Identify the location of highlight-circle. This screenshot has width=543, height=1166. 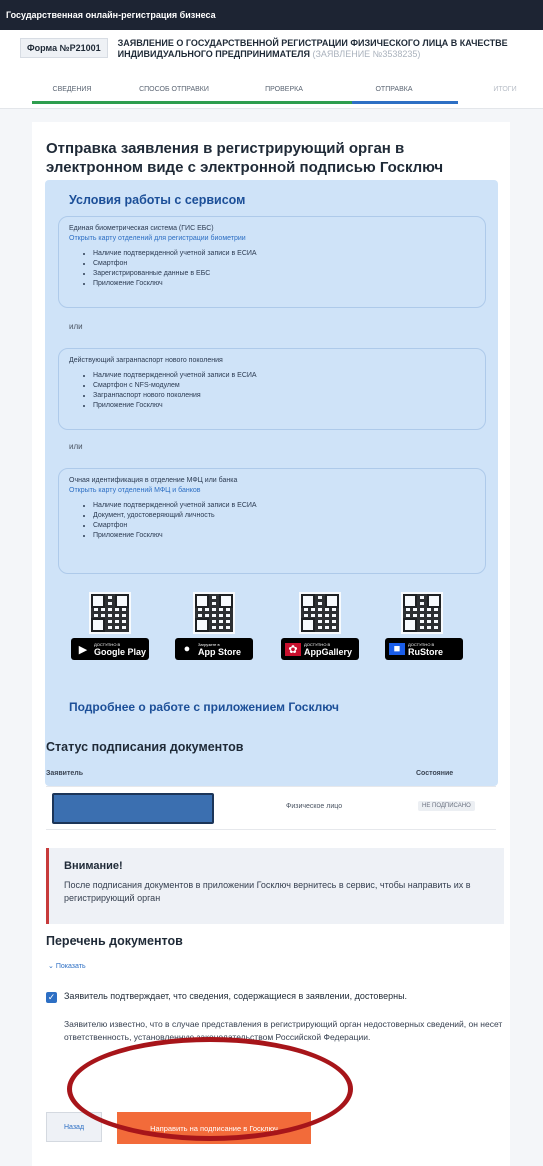
(210, 1089).